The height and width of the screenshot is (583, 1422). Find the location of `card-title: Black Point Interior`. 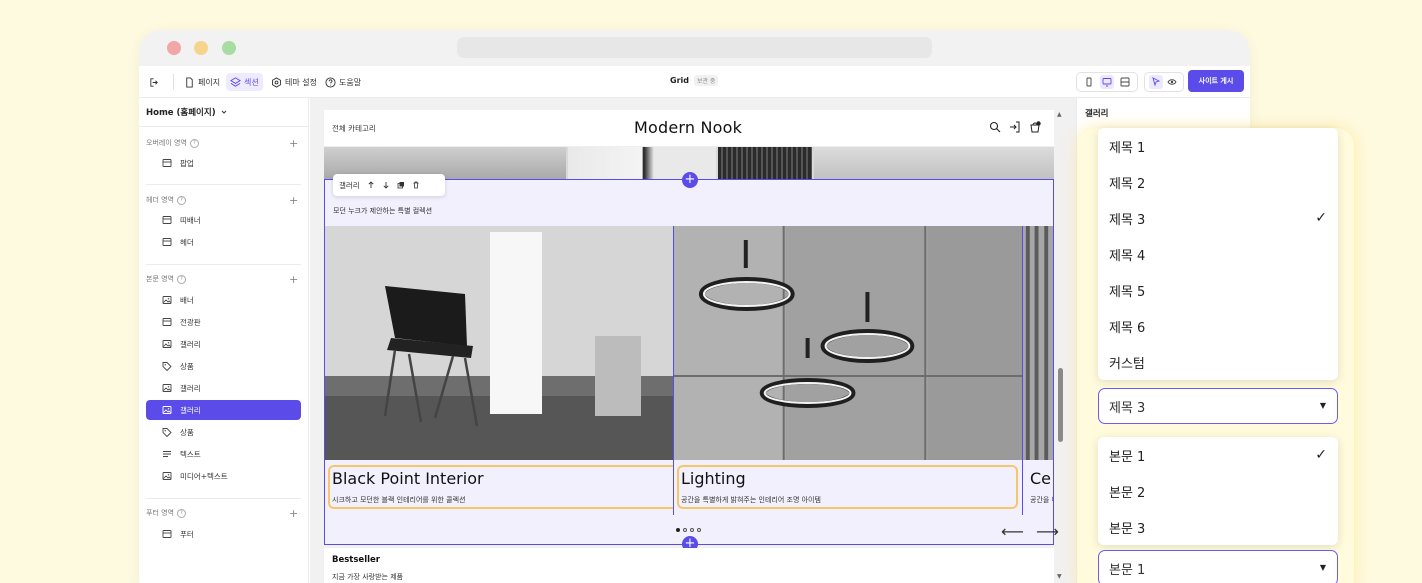

card-title: Black Point Interior is located at coordinates (408, 478).